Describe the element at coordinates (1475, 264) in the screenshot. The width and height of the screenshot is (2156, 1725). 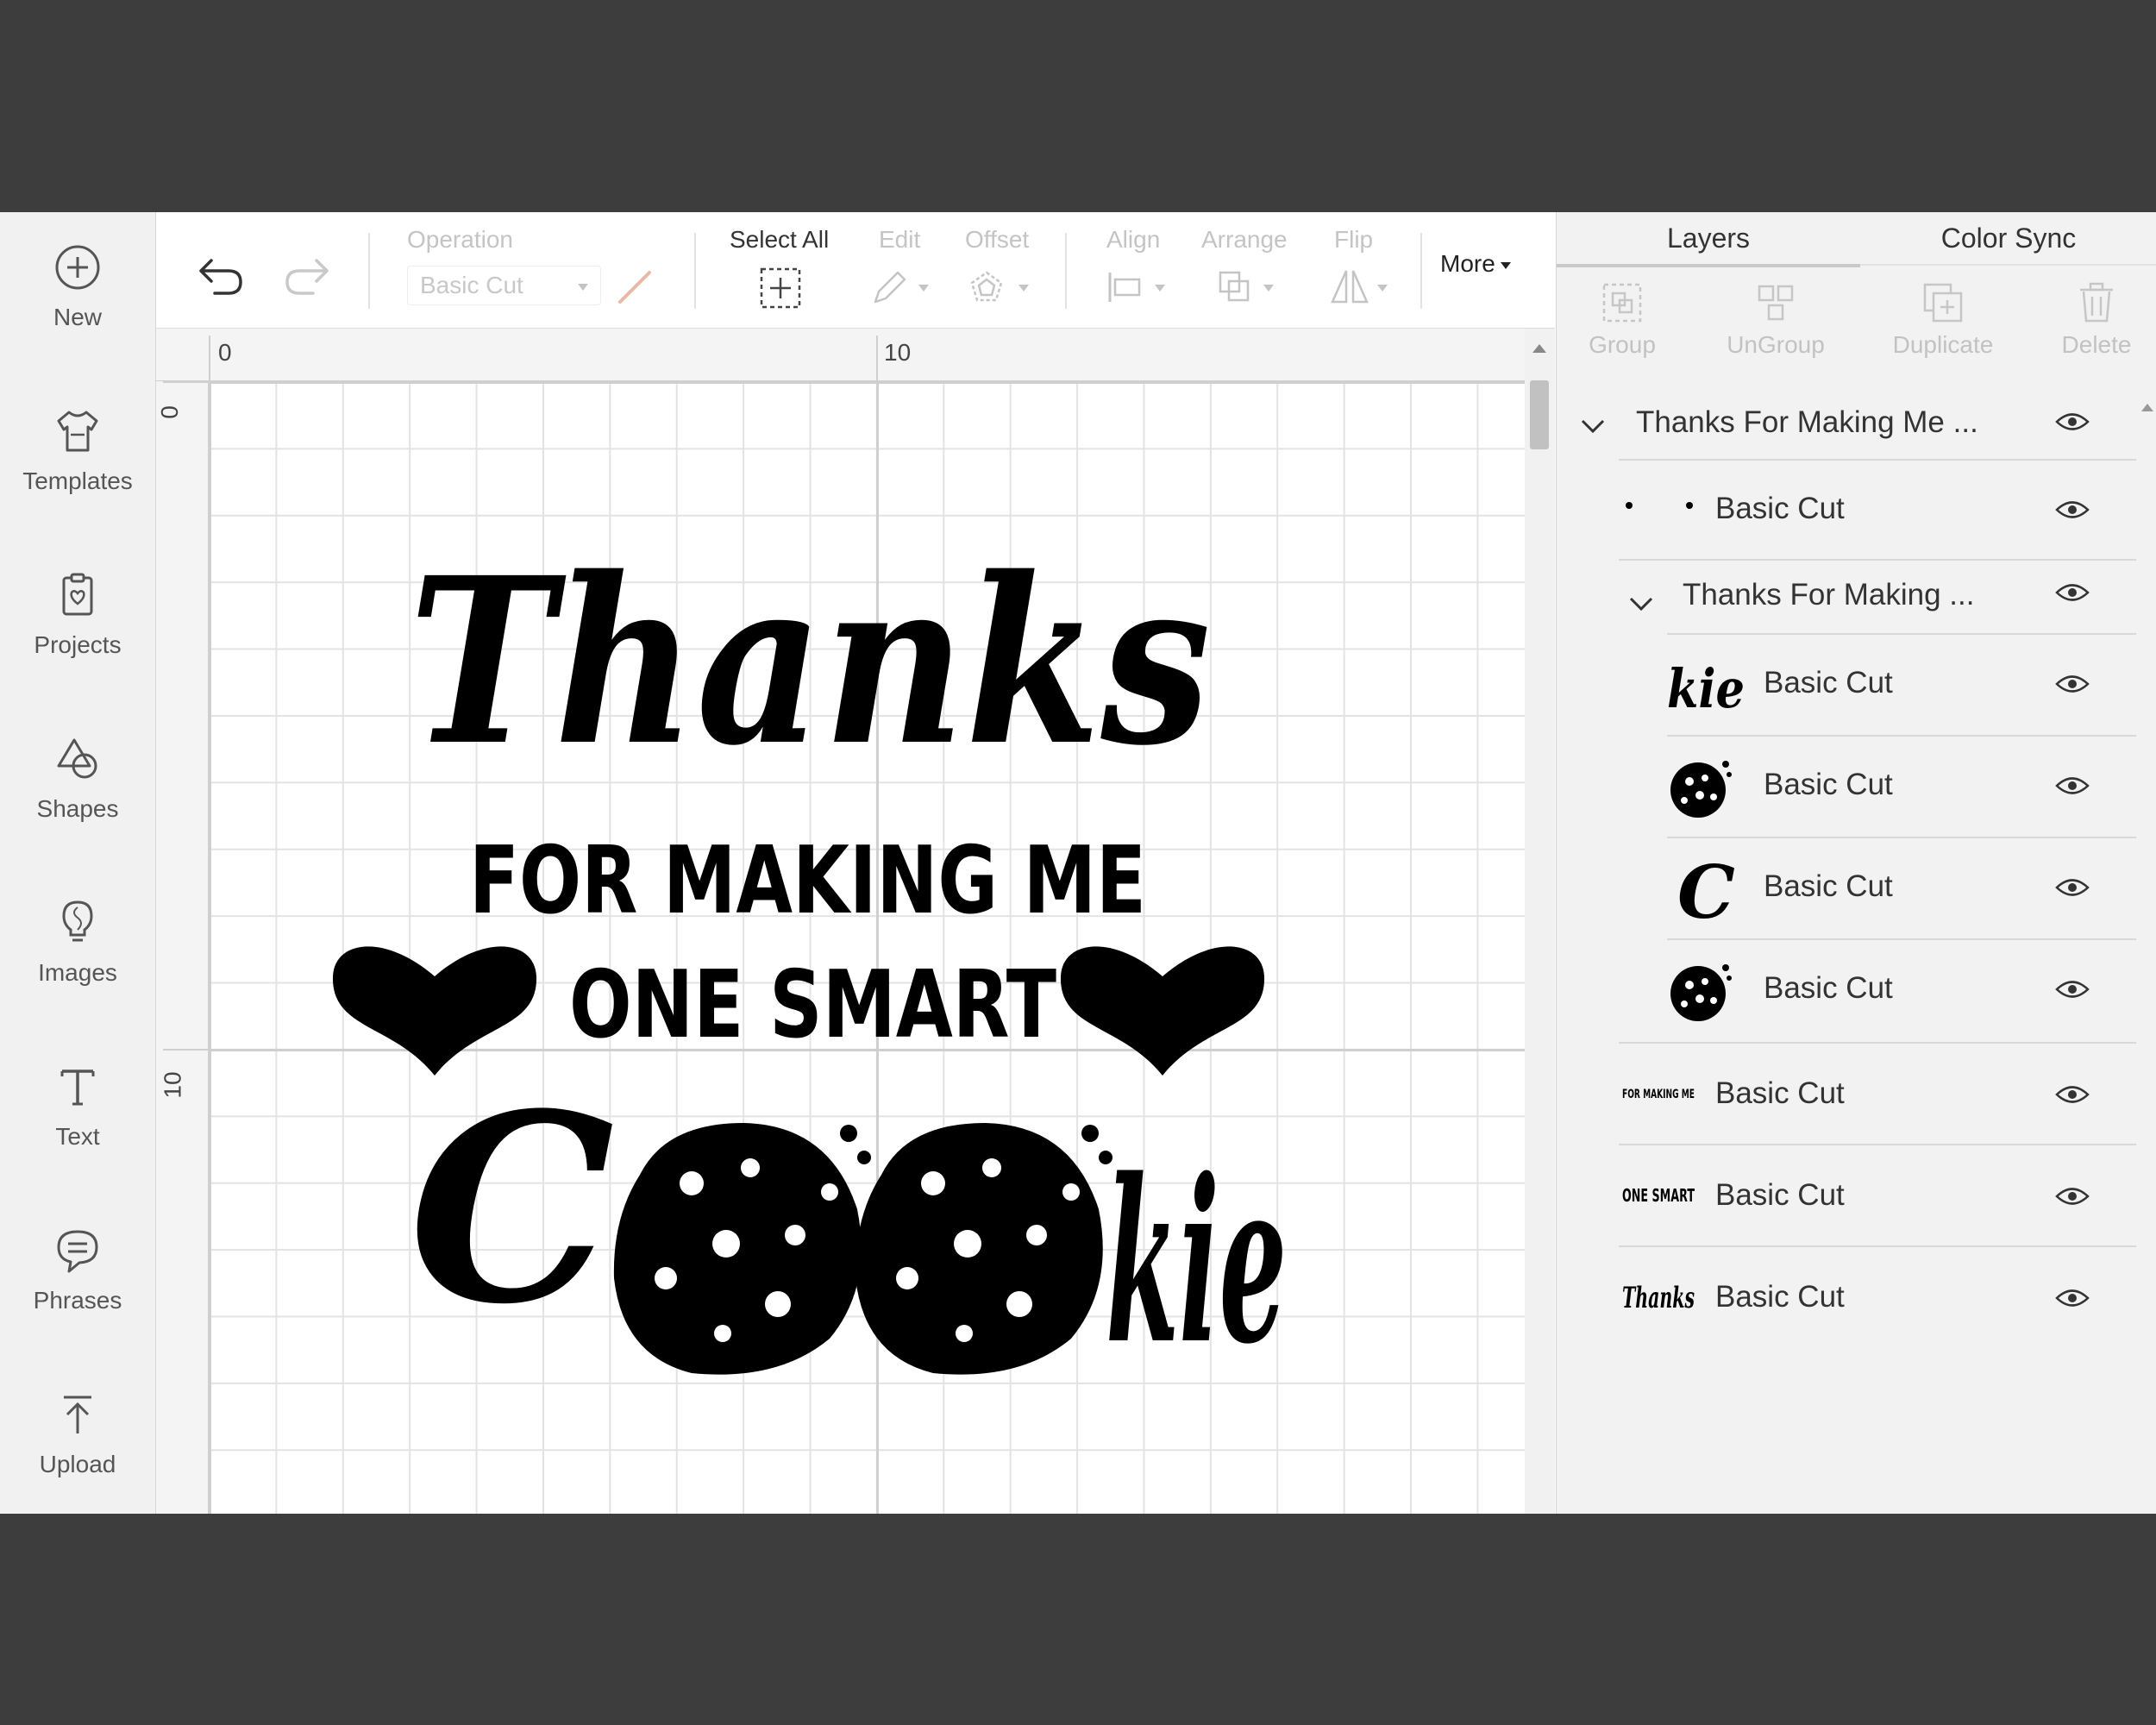
I see `more-button: More` at that location.